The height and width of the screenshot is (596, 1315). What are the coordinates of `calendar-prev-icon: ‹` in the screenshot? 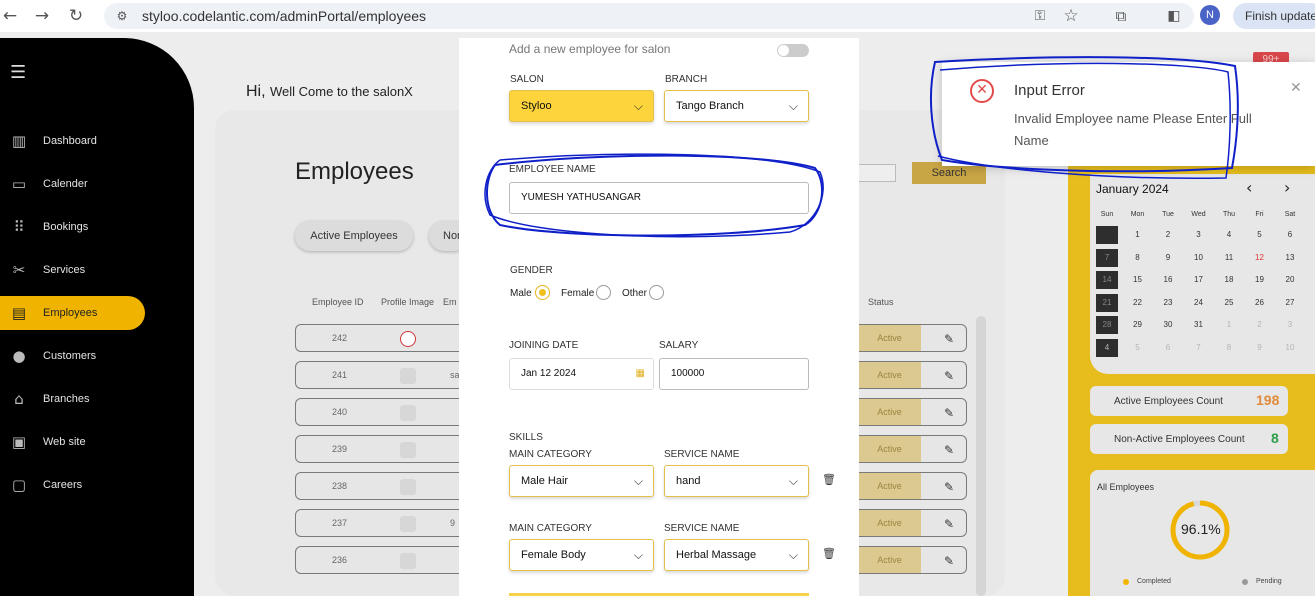 It's located at (1249, 187).